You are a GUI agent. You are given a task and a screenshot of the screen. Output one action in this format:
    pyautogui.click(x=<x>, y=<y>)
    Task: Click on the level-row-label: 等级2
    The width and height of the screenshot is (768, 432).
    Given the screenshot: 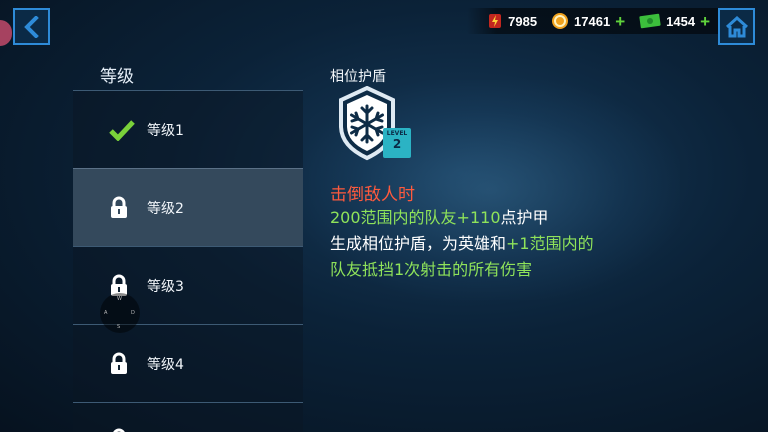 What is the action you would take?
    pyautogui.click(x=165, y=208)
    